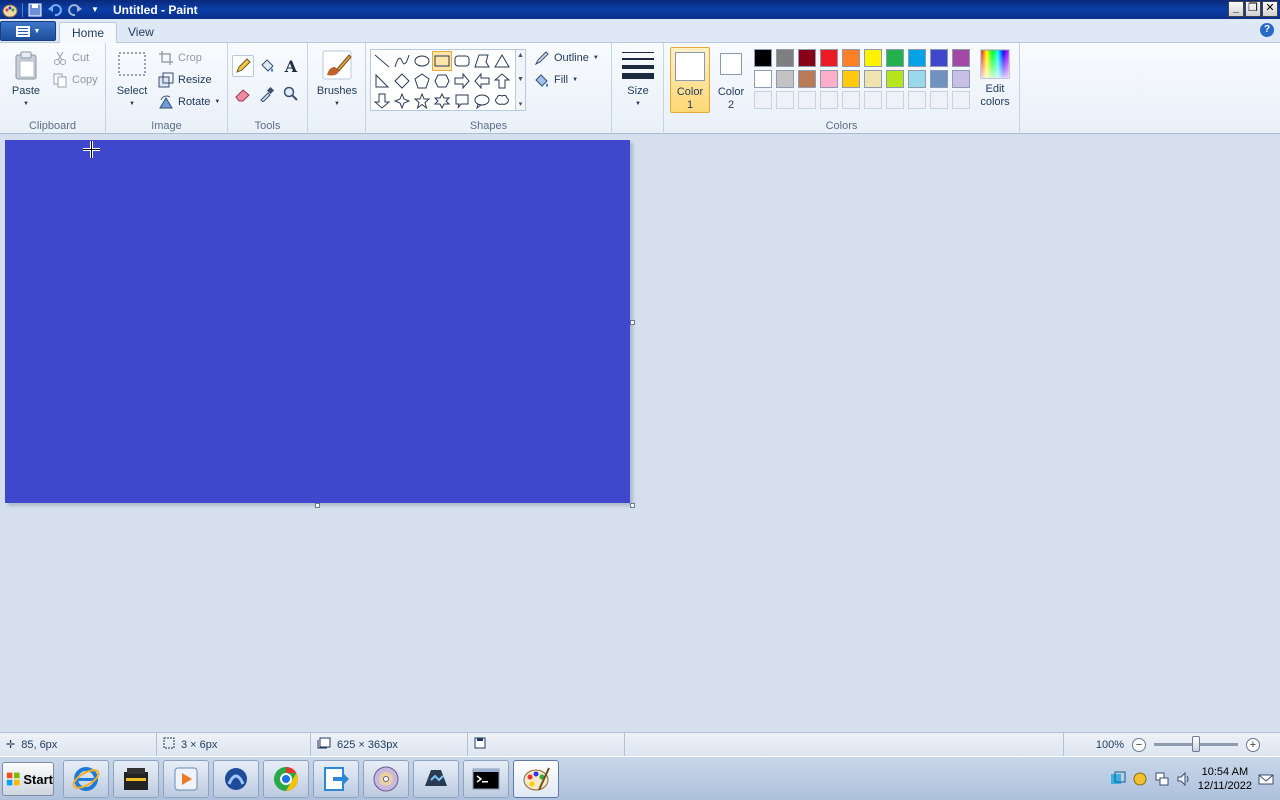  Describe the element at coordinates (337, 80) in the screenshot. I see `brushes-button: Brushes ▼` at that location.